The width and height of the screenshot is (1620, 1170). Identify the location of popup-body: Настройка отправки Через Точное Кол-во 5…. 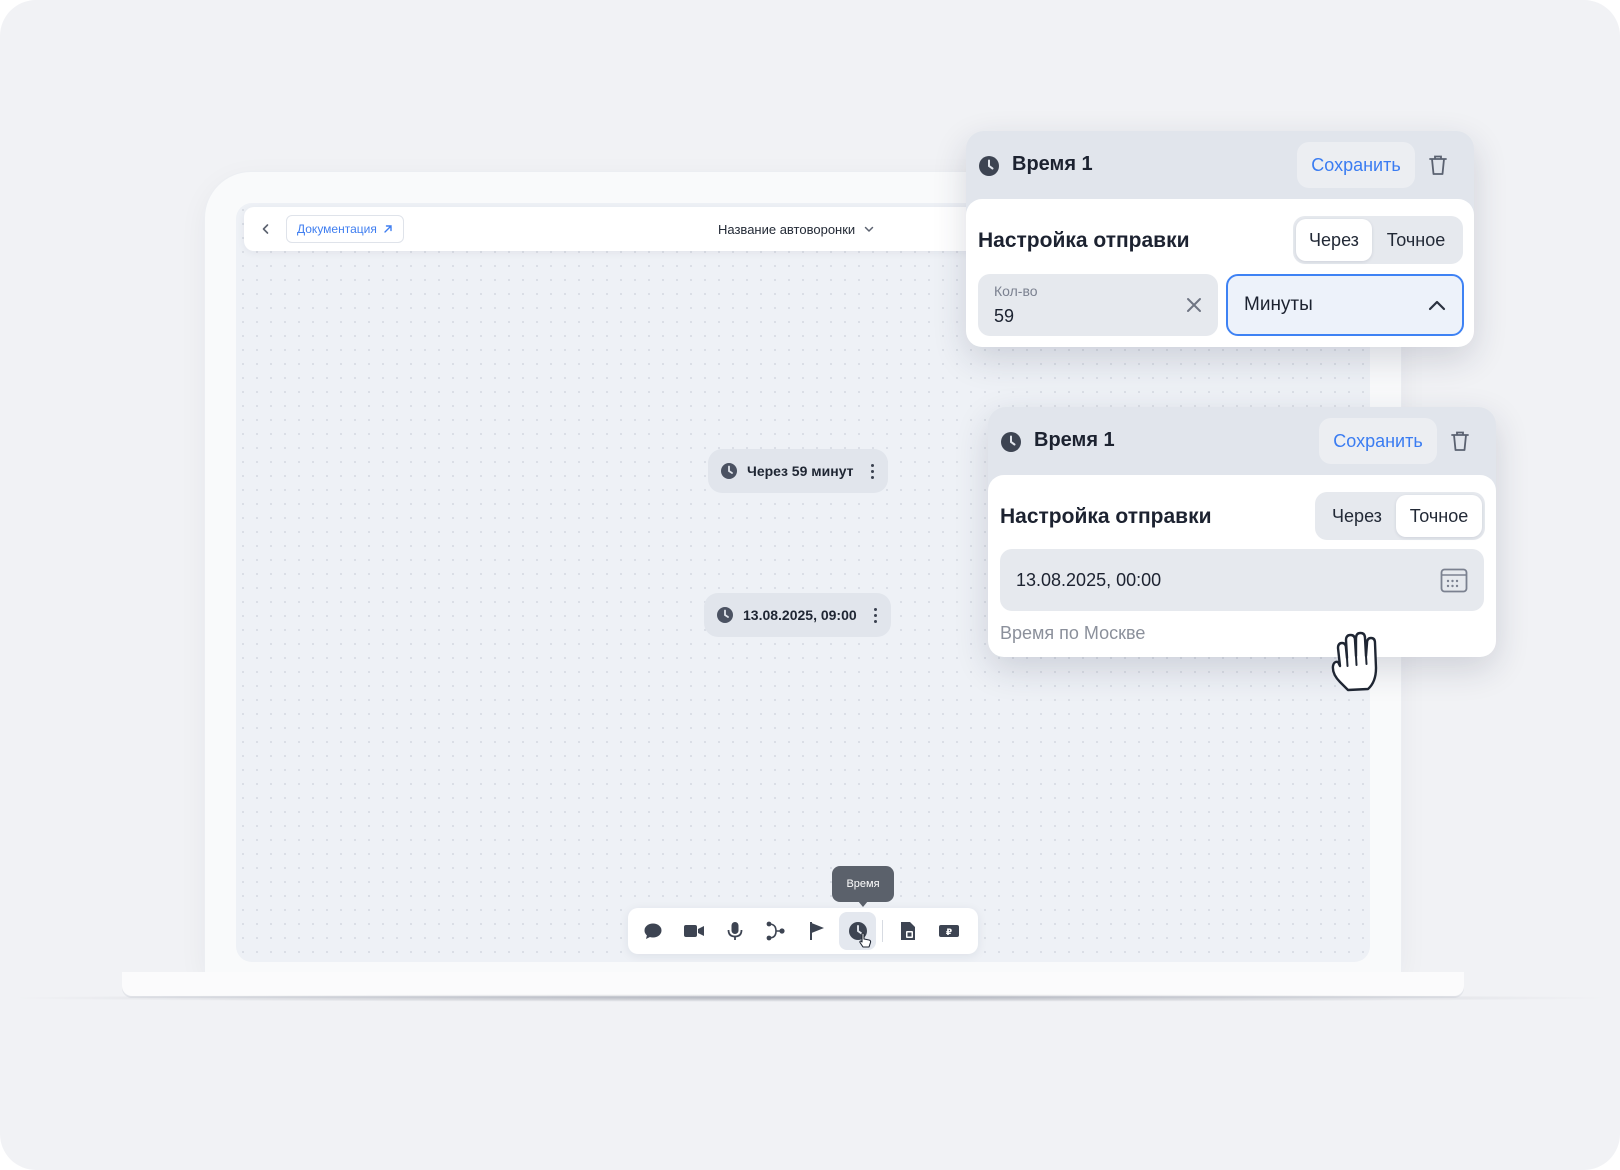
(1220, 273).